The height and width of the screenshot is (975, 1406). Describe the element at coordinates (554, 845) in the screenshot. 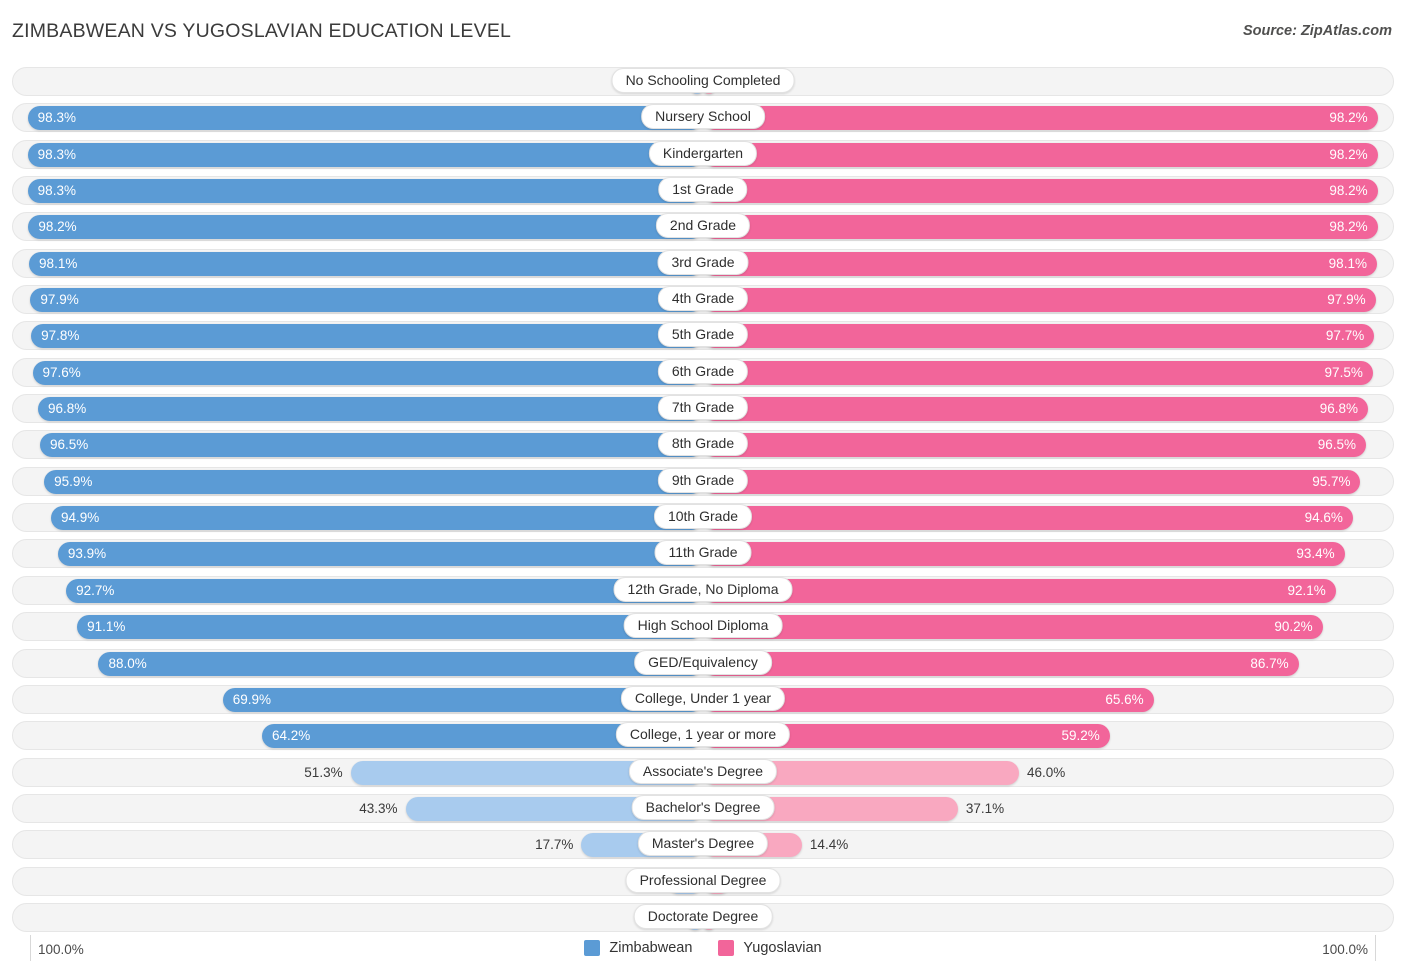

I see `value-label-zimbabwean: 17.7%` at that location.